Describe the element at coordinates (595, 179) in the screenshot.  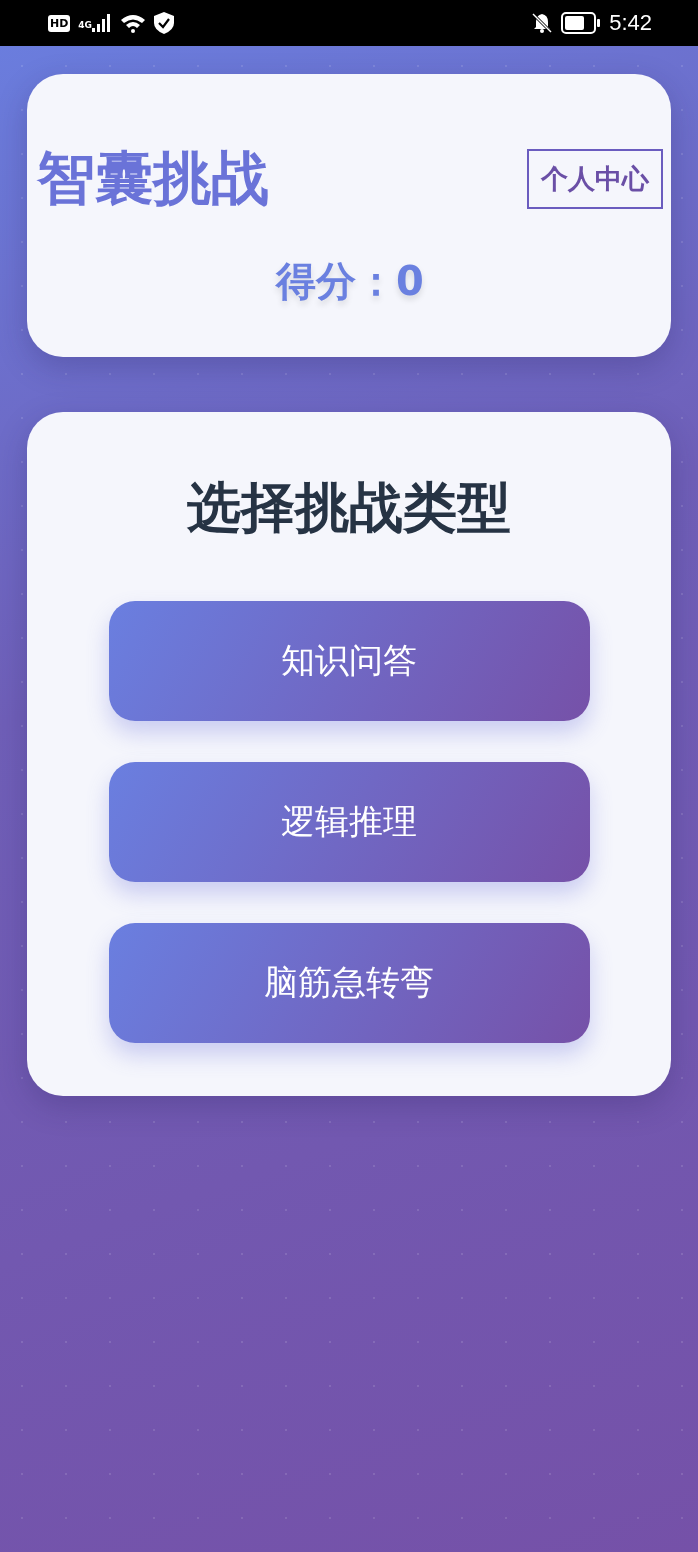
I see `profile-button: 个人中心` at that location.